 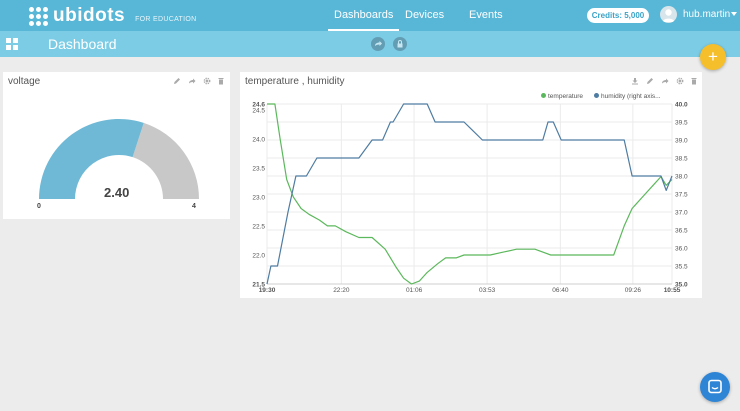 I want to click on dashboards-grid-icon, so click(x=12, y=44).